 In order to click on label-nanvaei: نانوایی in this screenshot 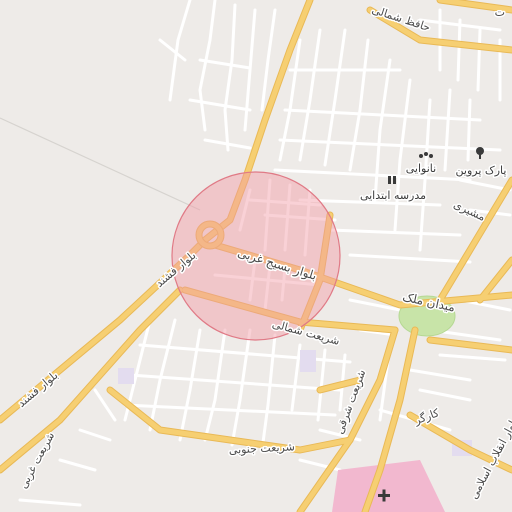, I will do `click(421, 168)`.